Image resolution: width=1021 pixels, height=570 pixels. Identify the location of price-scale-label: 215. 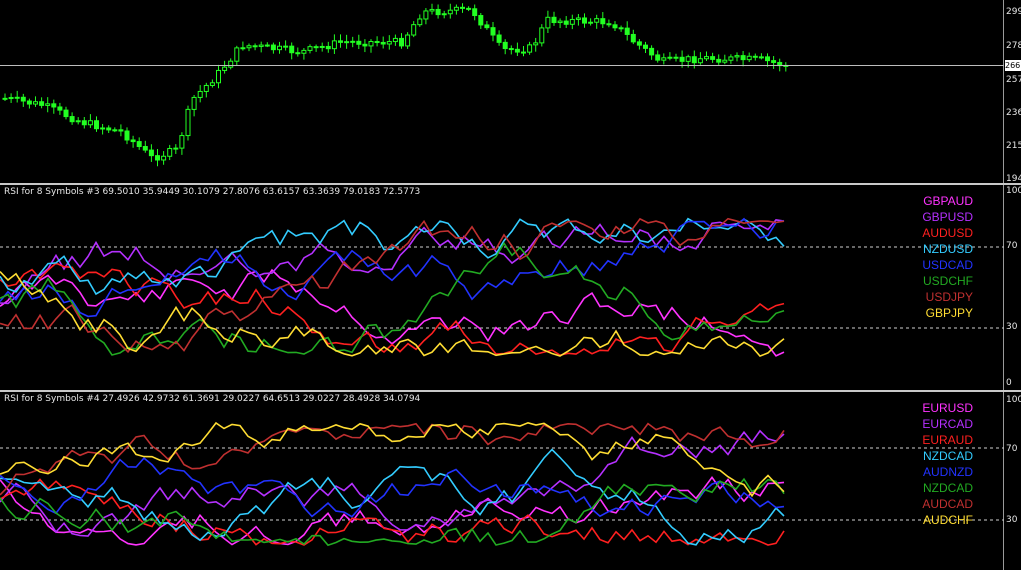
(1013, 146).